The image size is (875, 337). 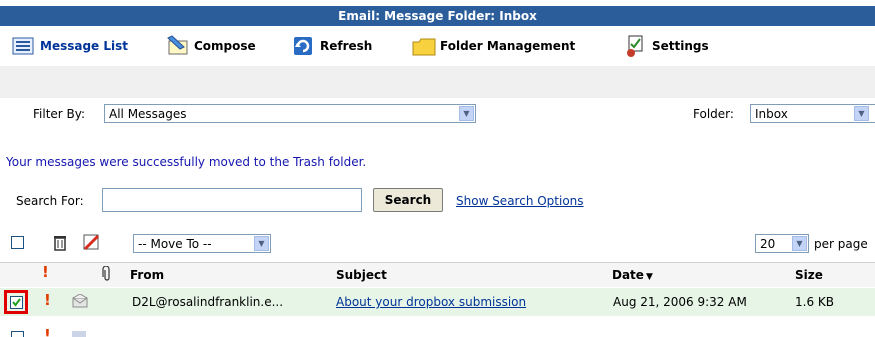 I want to click on toolbar-spacer, so click(x=437, y=82).